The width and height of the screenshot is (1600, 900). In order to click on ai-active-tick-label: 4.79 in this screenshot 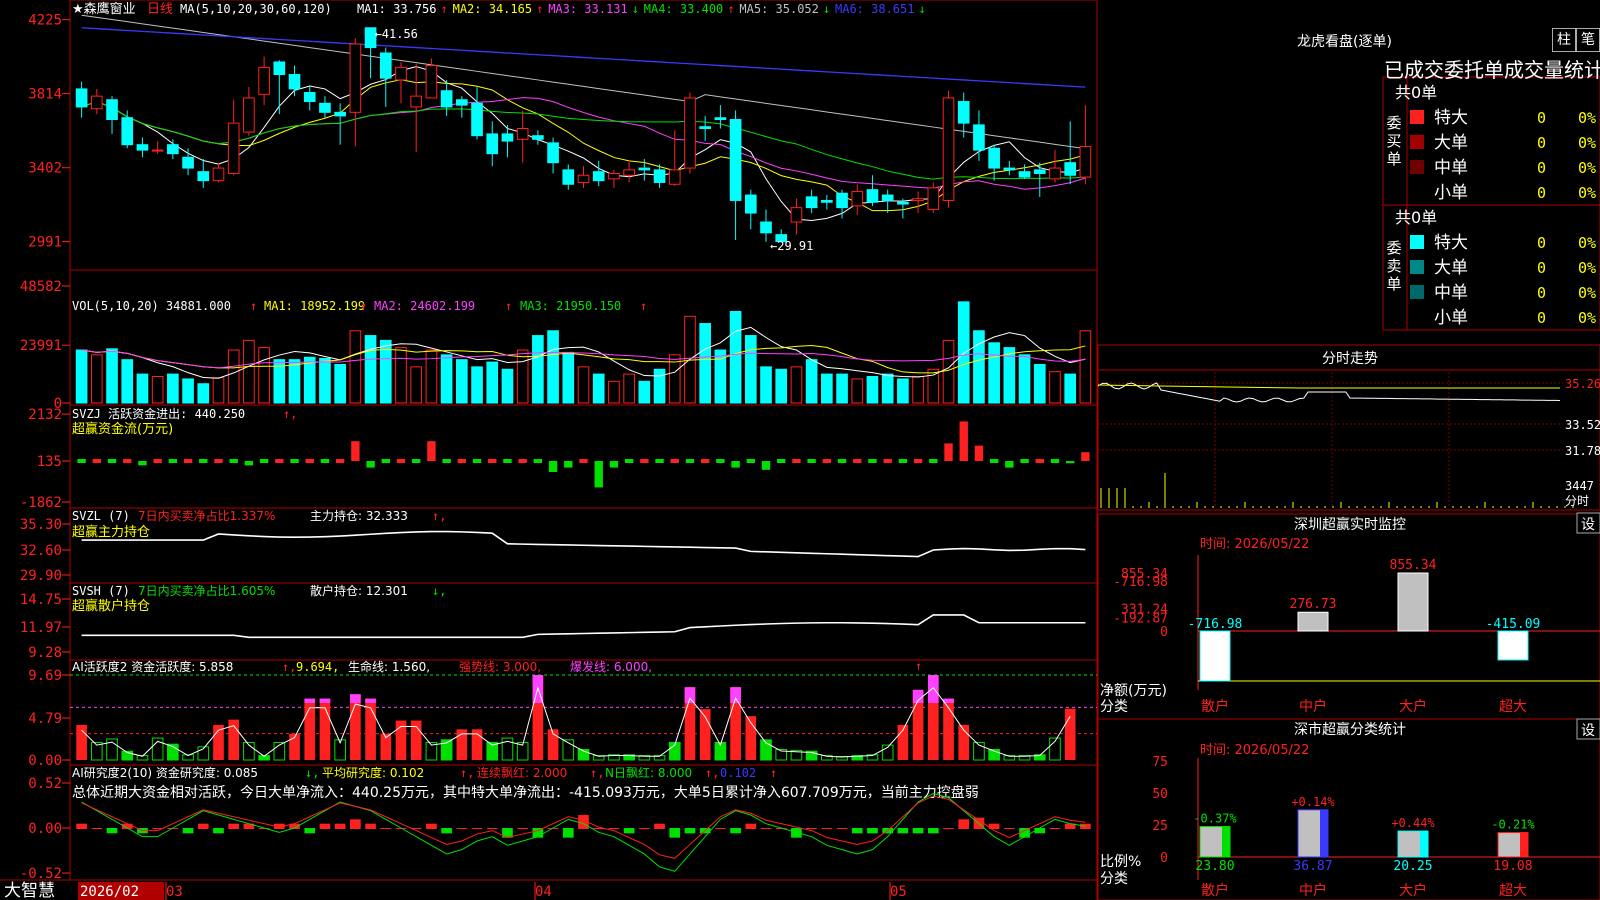, I will do `click(45, 719)`.